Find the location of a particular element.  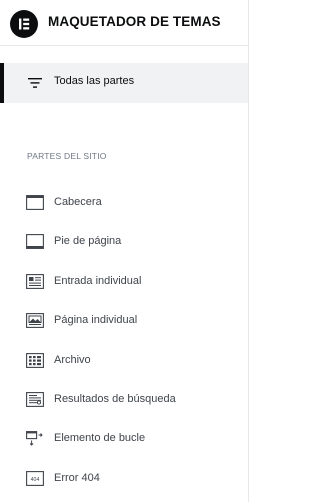

site-part-loop-item: Elemento de bucle is located at coordinates (124, 438).